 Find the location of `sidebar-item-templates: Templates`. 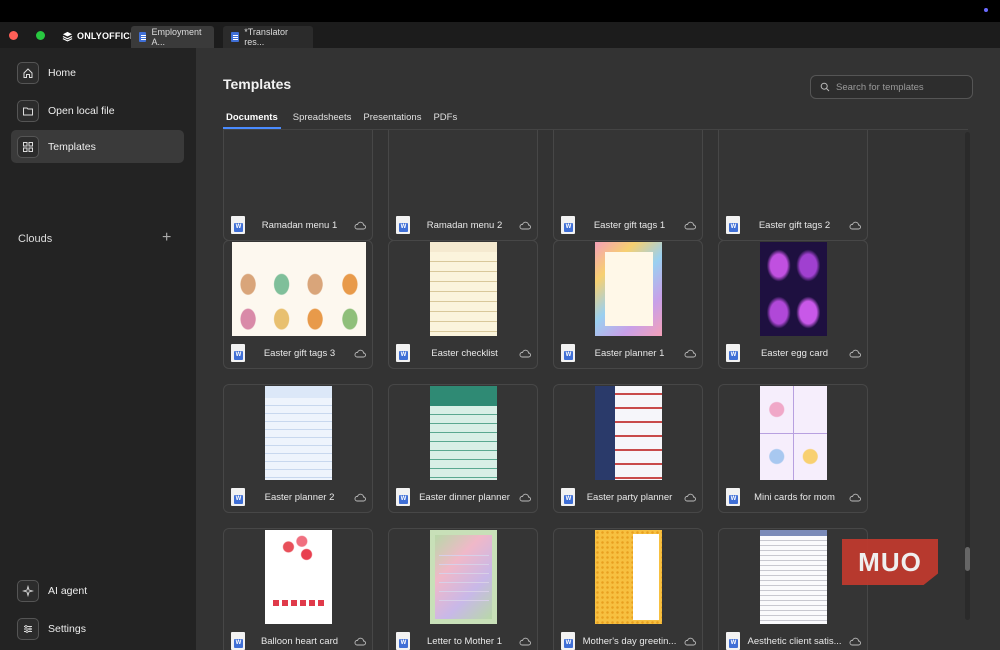

sidebar-item-templates: Templates is located at coordinates (97, 146).